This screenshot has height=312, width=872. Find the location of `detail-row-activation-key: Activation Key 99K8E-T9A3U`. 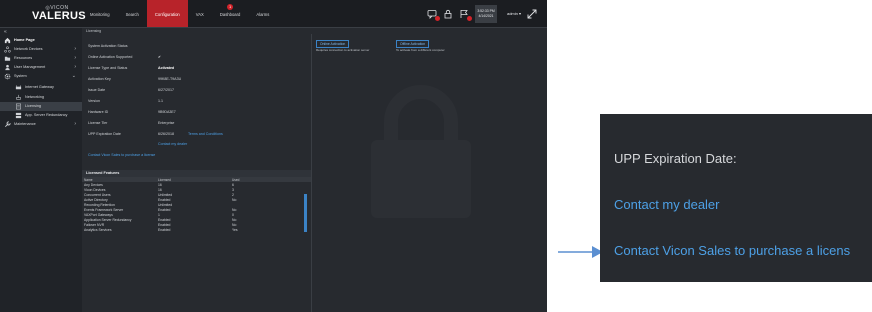

detail-row-activation-key: Activation Key 99K8E-T9A3U is located at coordinates (135, 79).